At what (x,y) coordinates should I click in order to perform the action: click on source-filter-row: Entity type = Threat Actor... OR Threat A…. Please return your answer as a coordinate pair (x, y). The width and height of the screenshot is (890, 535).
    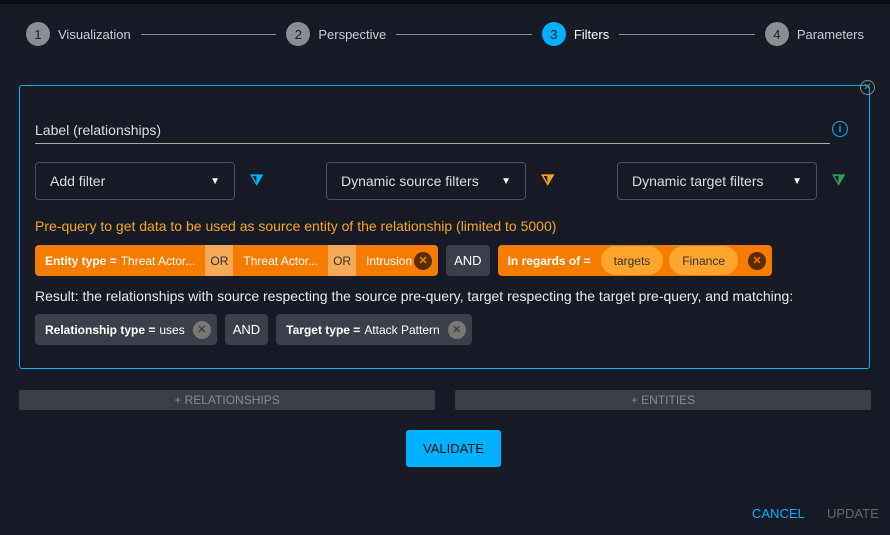
    Looking at the image, I should click on (403, 260).